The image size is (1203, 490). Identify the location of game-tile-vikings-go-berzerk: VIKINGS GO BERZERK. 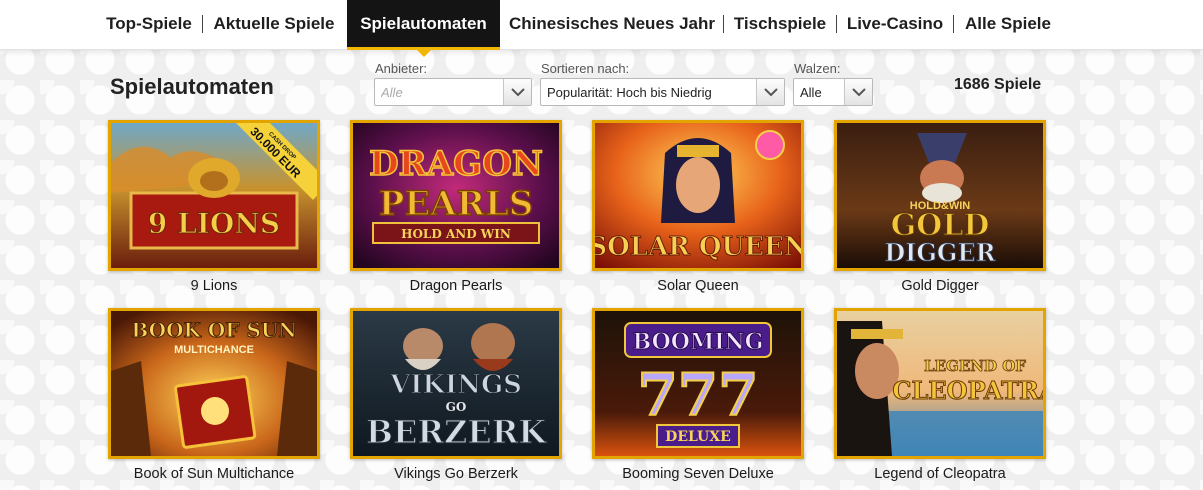
(456, 383).